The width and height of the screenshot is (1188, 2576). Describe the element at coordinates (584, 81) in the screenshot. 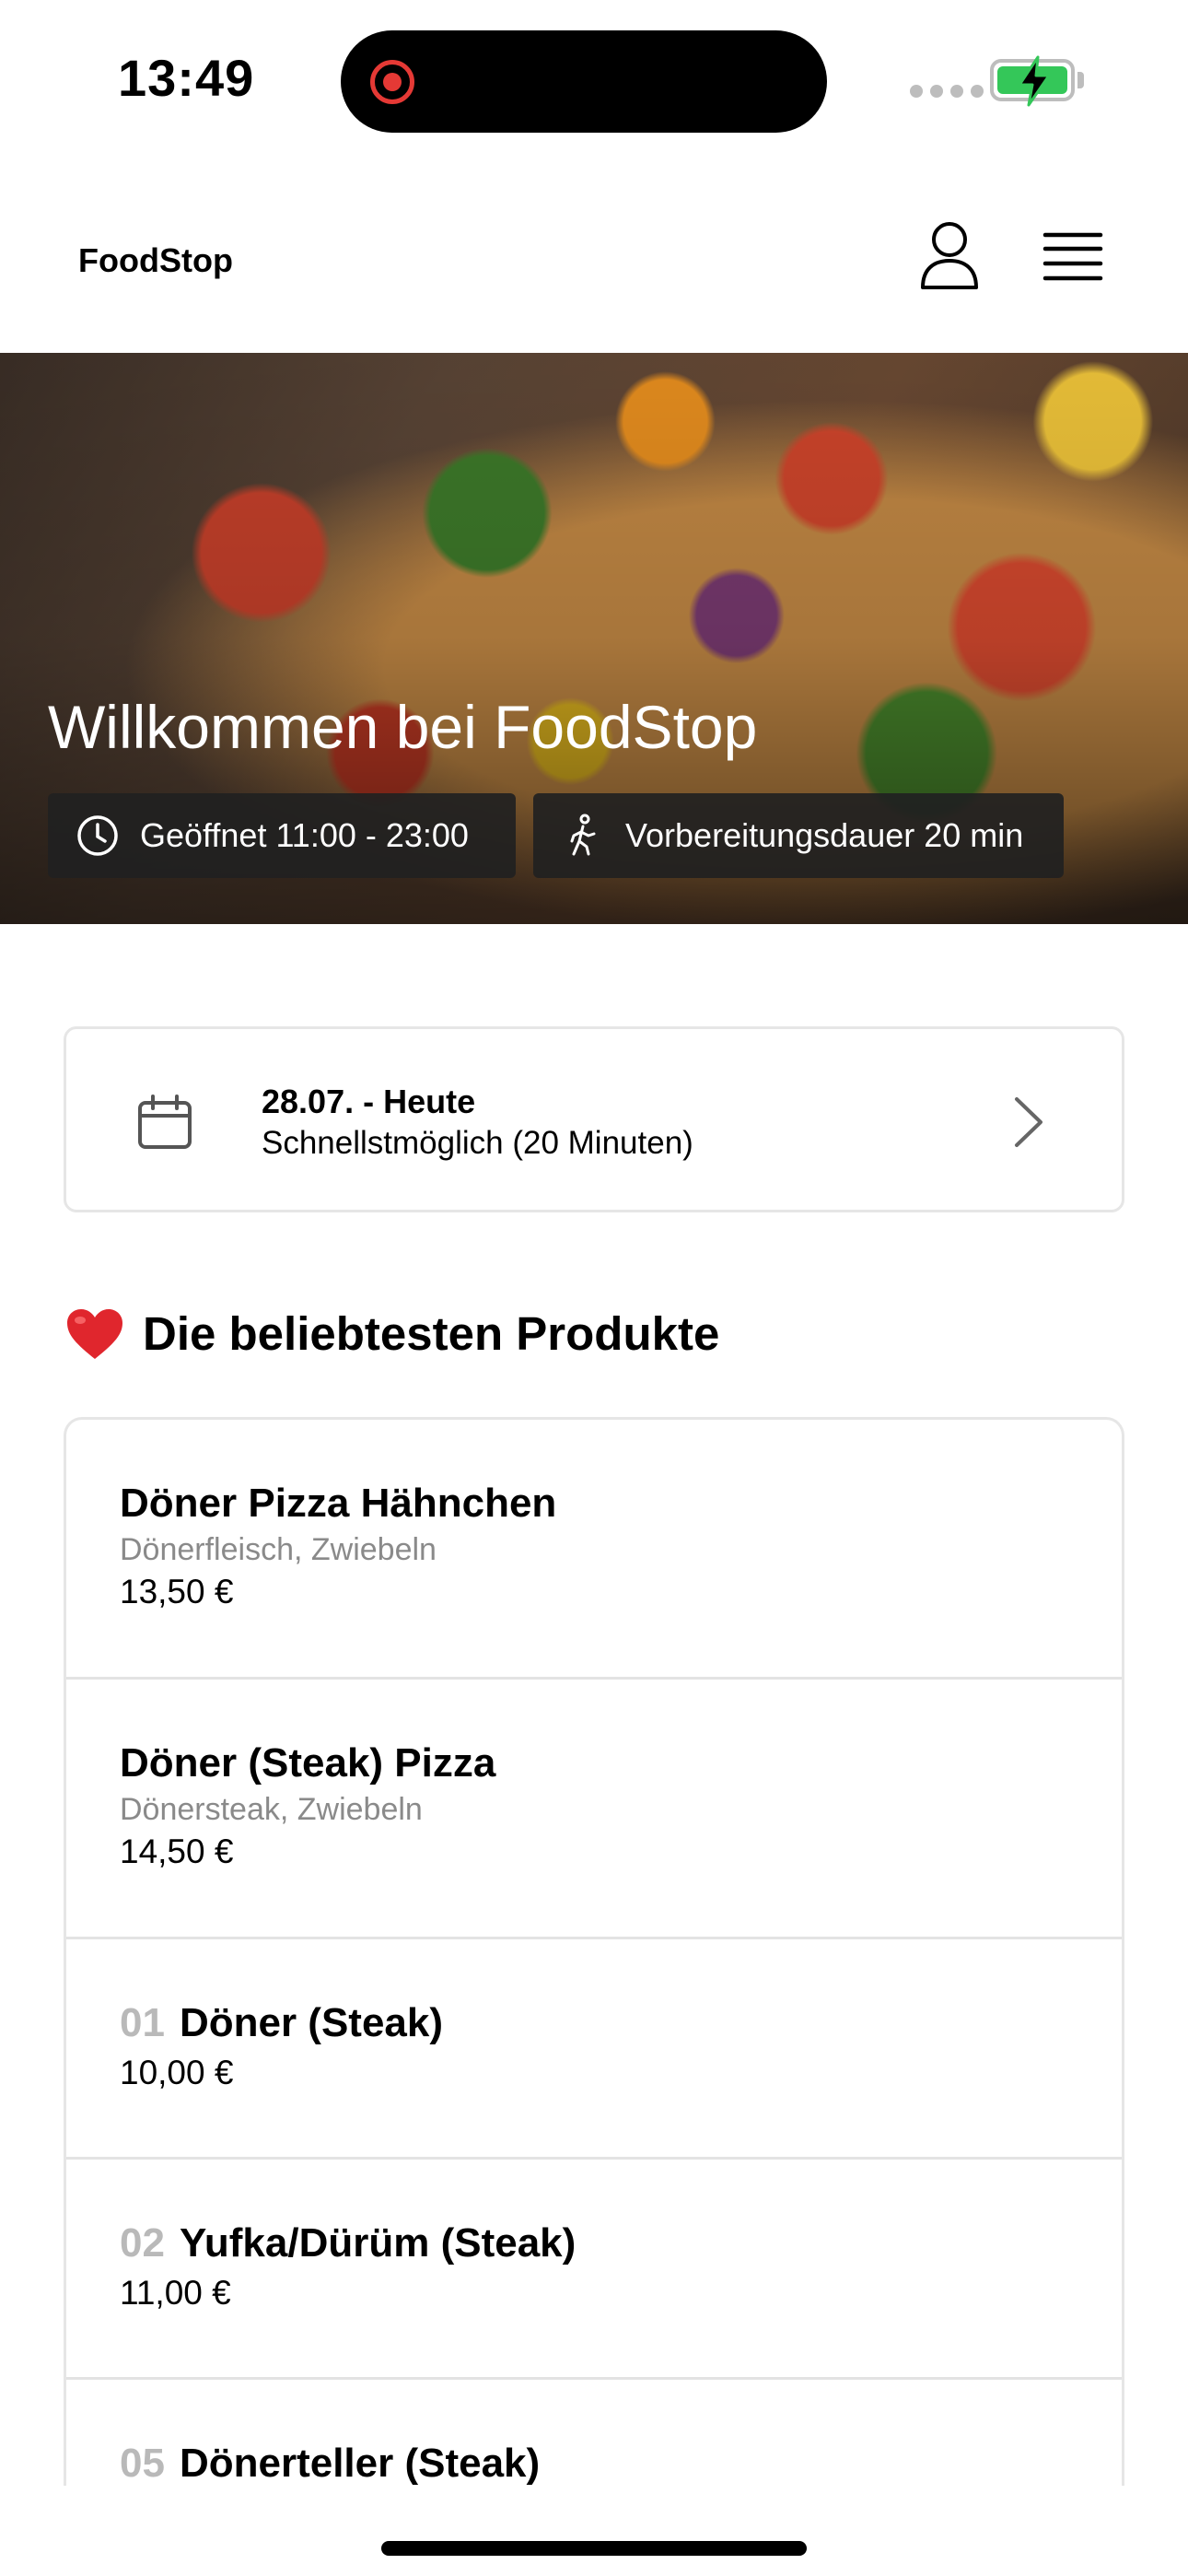

I see `dynamic-island` at that location.